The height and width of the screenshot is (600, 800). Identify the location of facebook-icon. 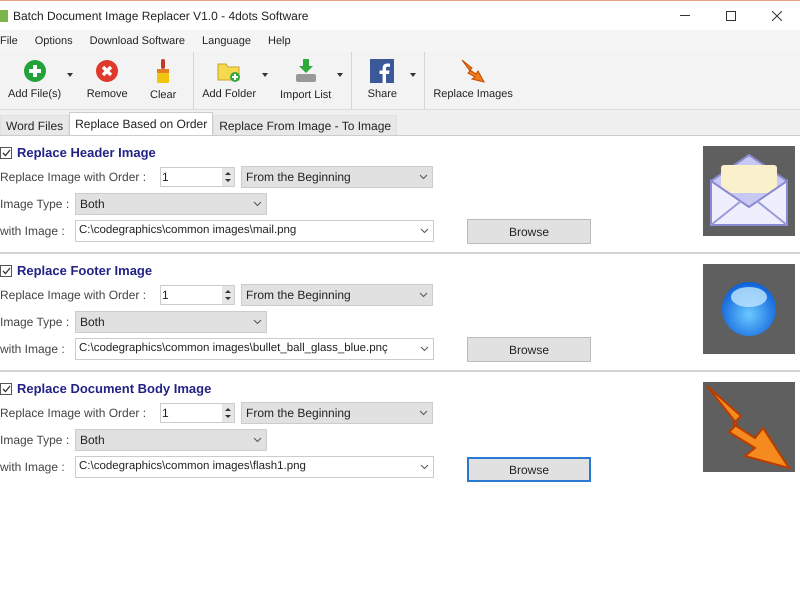
(382, 70).